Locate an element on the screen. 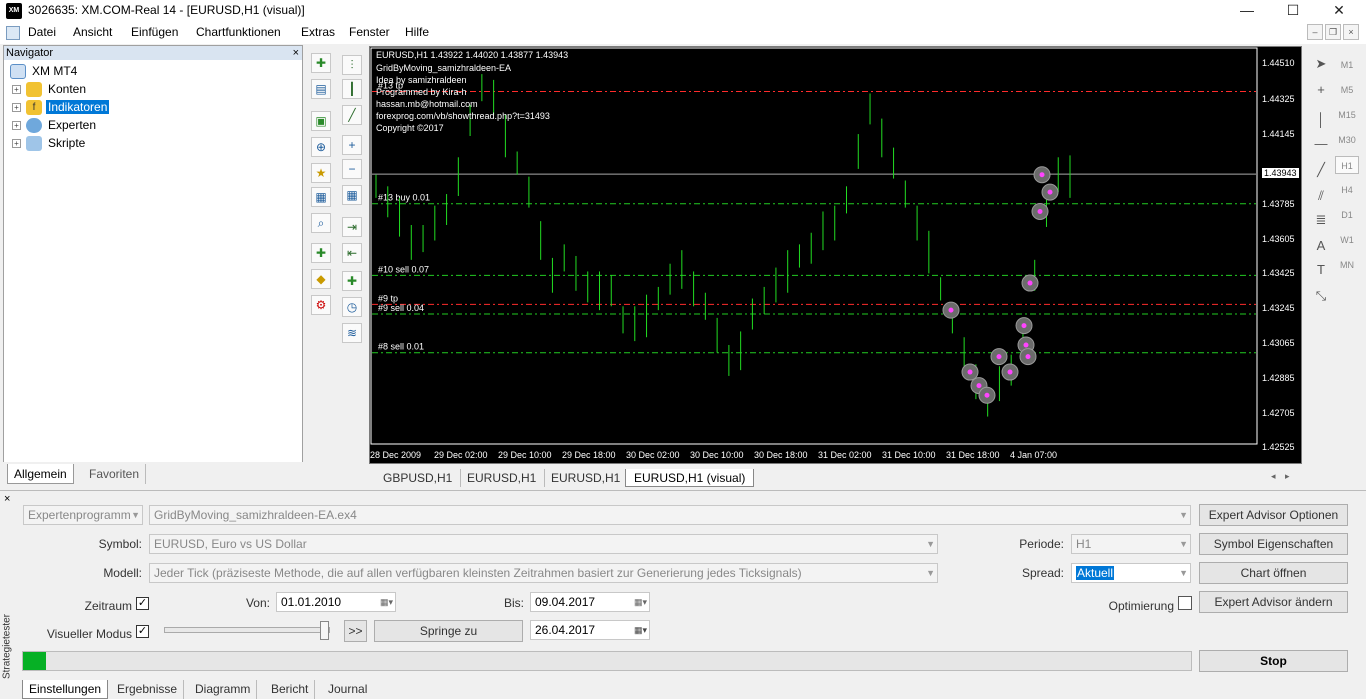 The image size is (1366, 699). new-chart-icon: ✚ is located at coordinates (321, 63).